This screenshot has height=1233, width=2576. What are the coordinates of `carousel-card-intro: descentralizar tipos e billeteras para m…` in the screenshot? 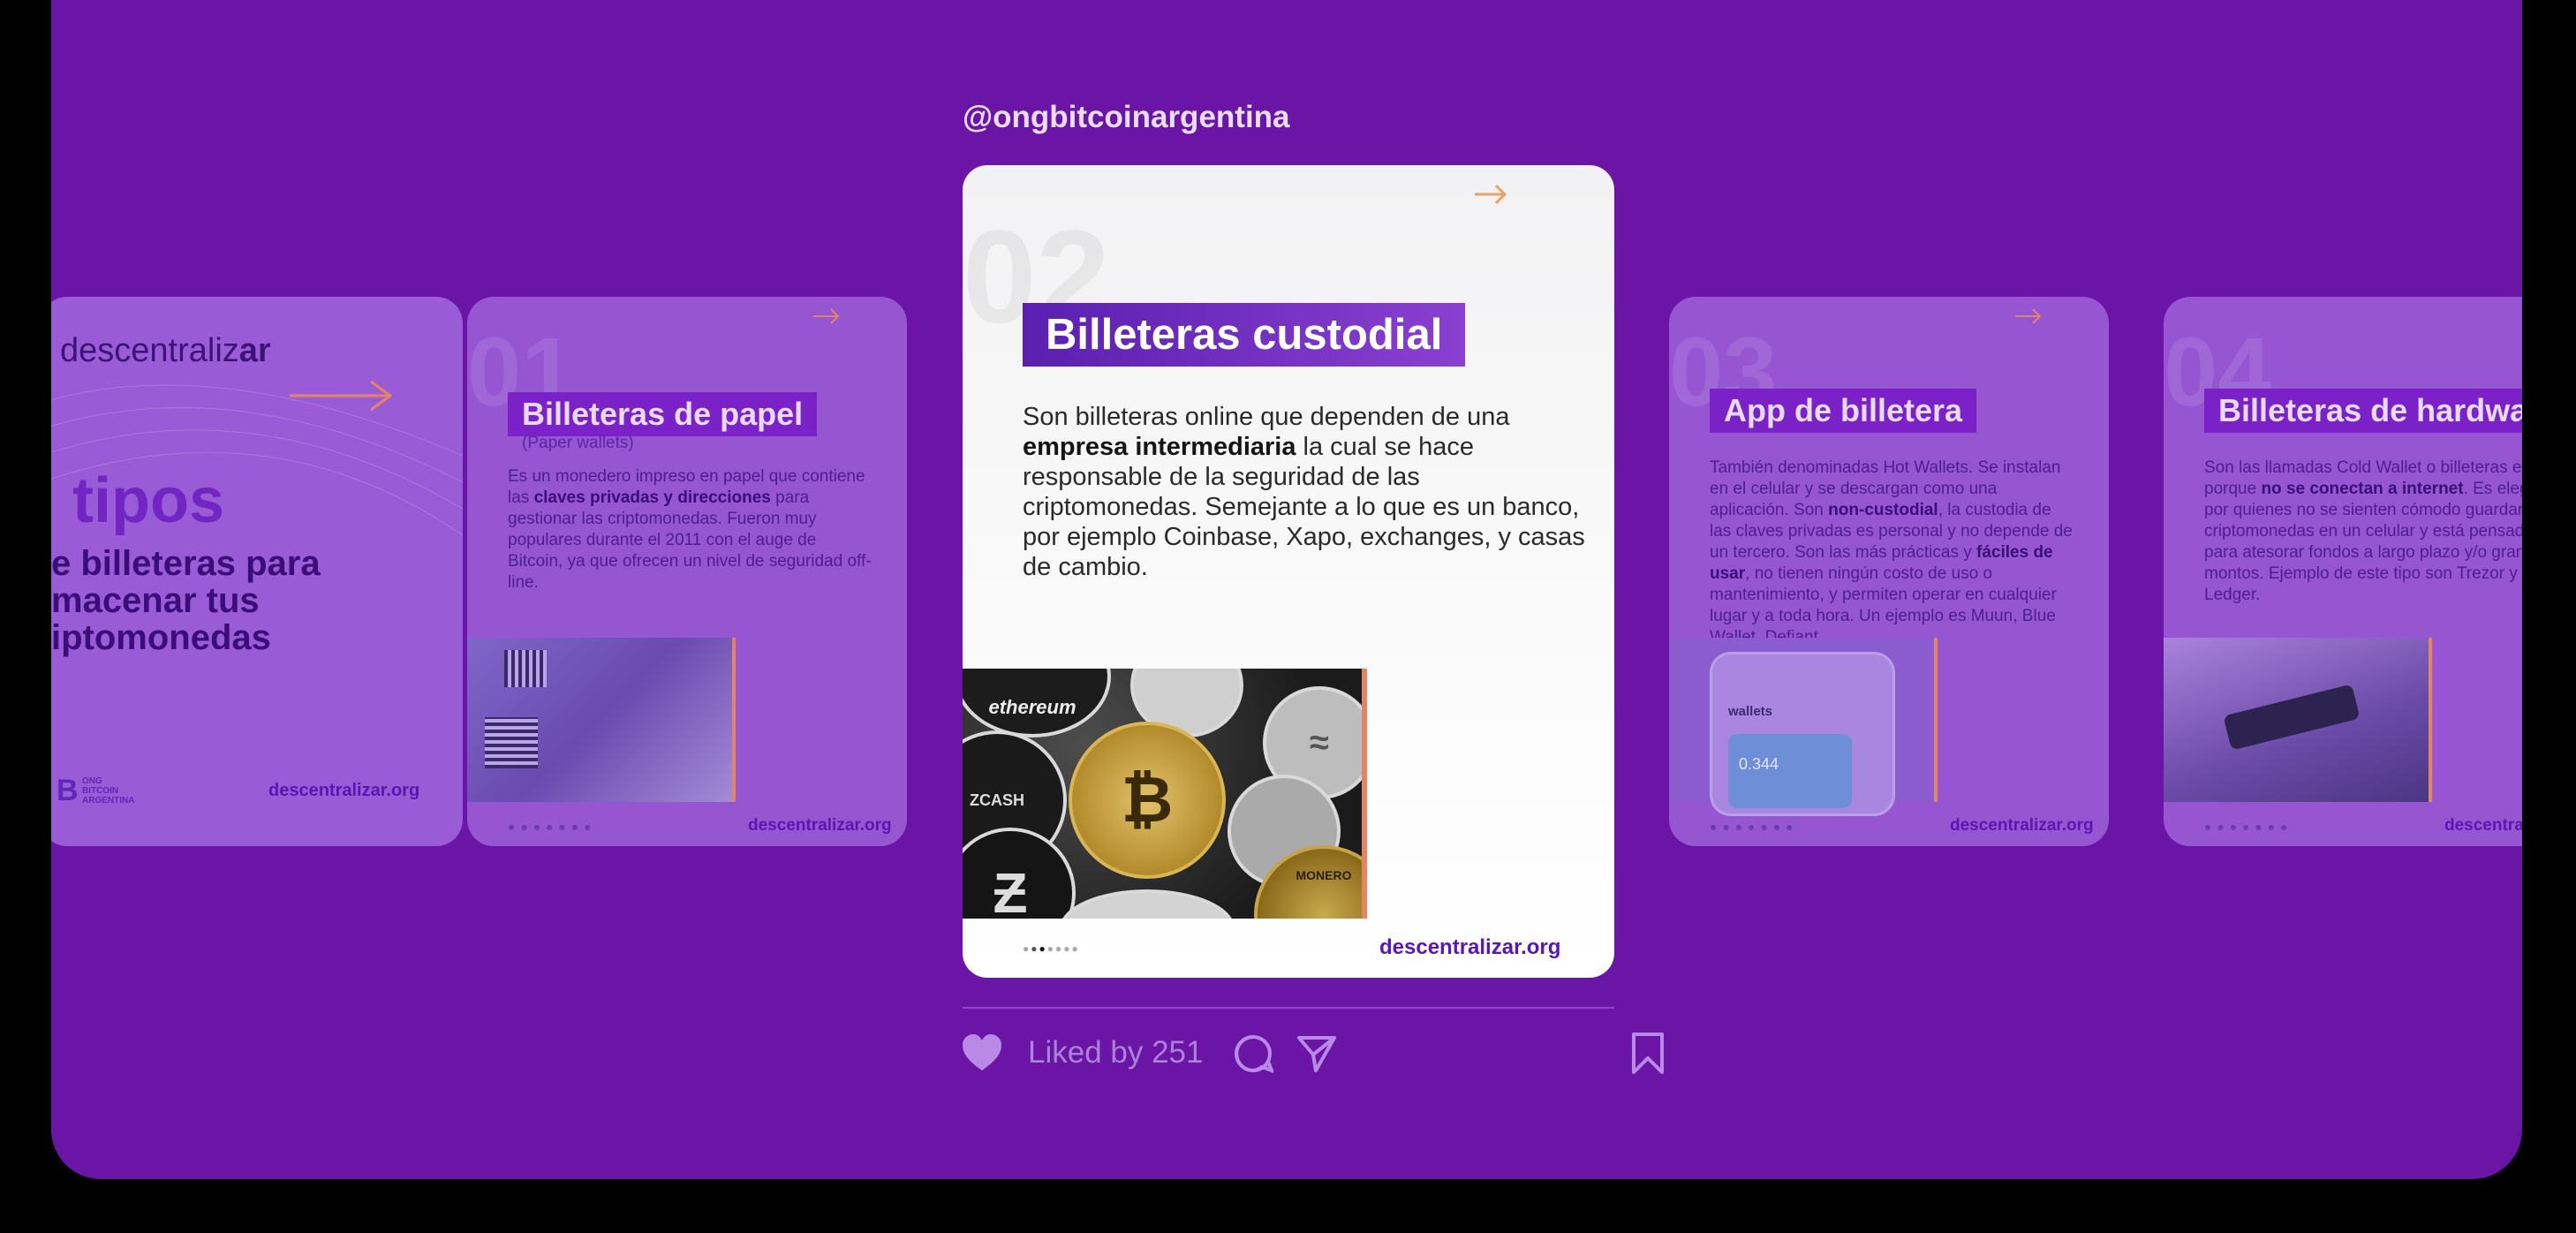 It's located at (257, 571).